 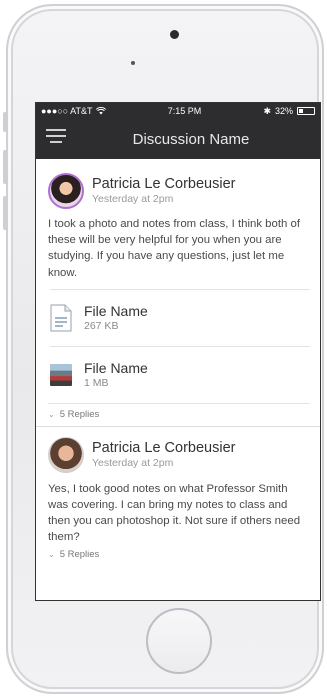 I want to click on clock: 7:15 PM, so click(x=184, y=111).